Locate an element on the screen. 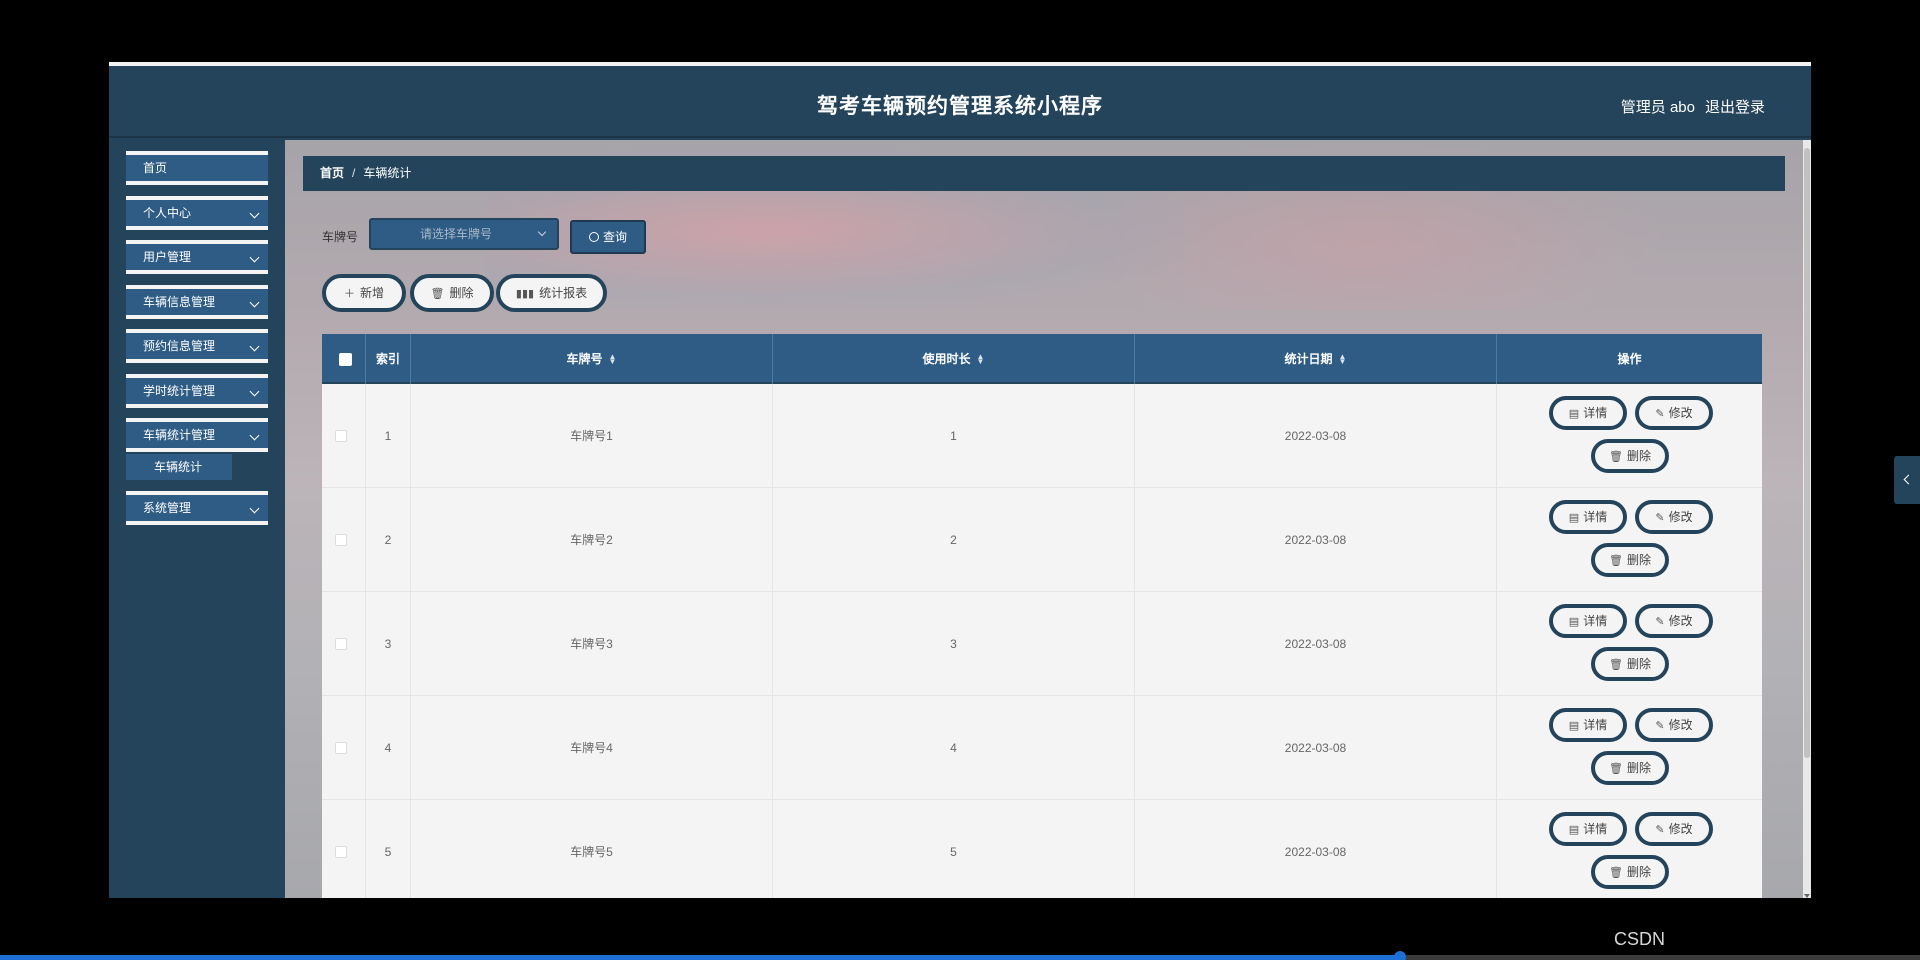 Image resolution: width=1920 pixels, height=960 pixels. report-button: ▮▮▮ 统计报表 is located at coordinates (551, 293).